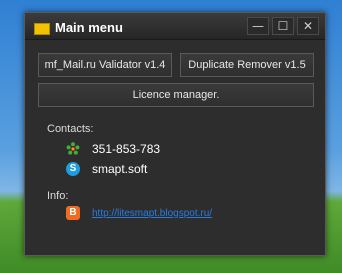  Describe the element at coordinates (120, 169) in the screenshot. I see `skype-name: smapt.soft` at that location.